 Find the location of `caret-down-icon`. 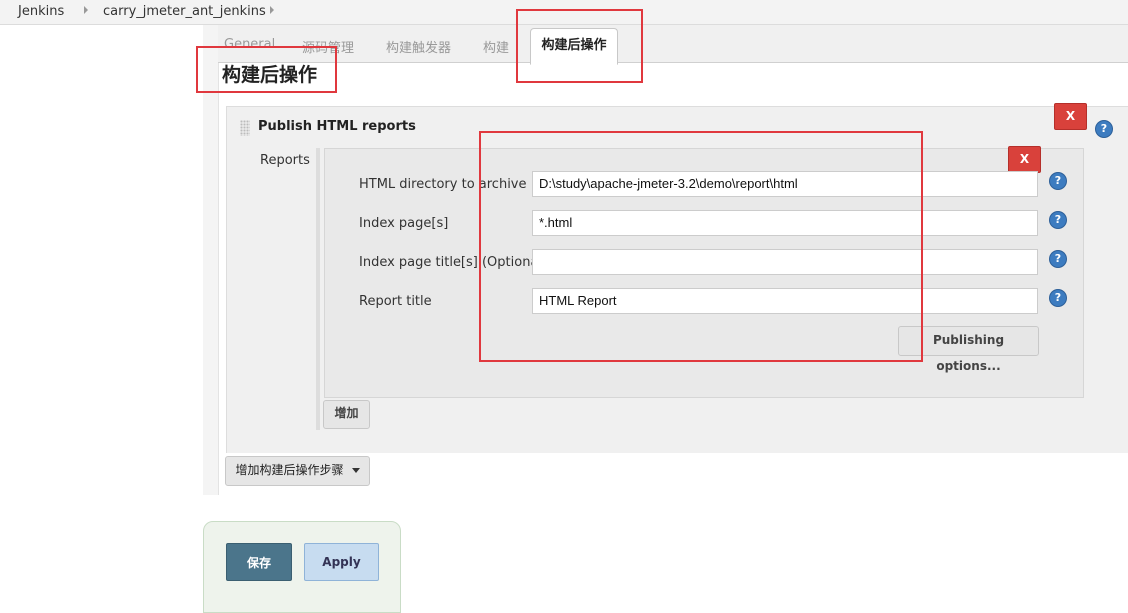

caret-down-icon is located at coordinates (355, 470).